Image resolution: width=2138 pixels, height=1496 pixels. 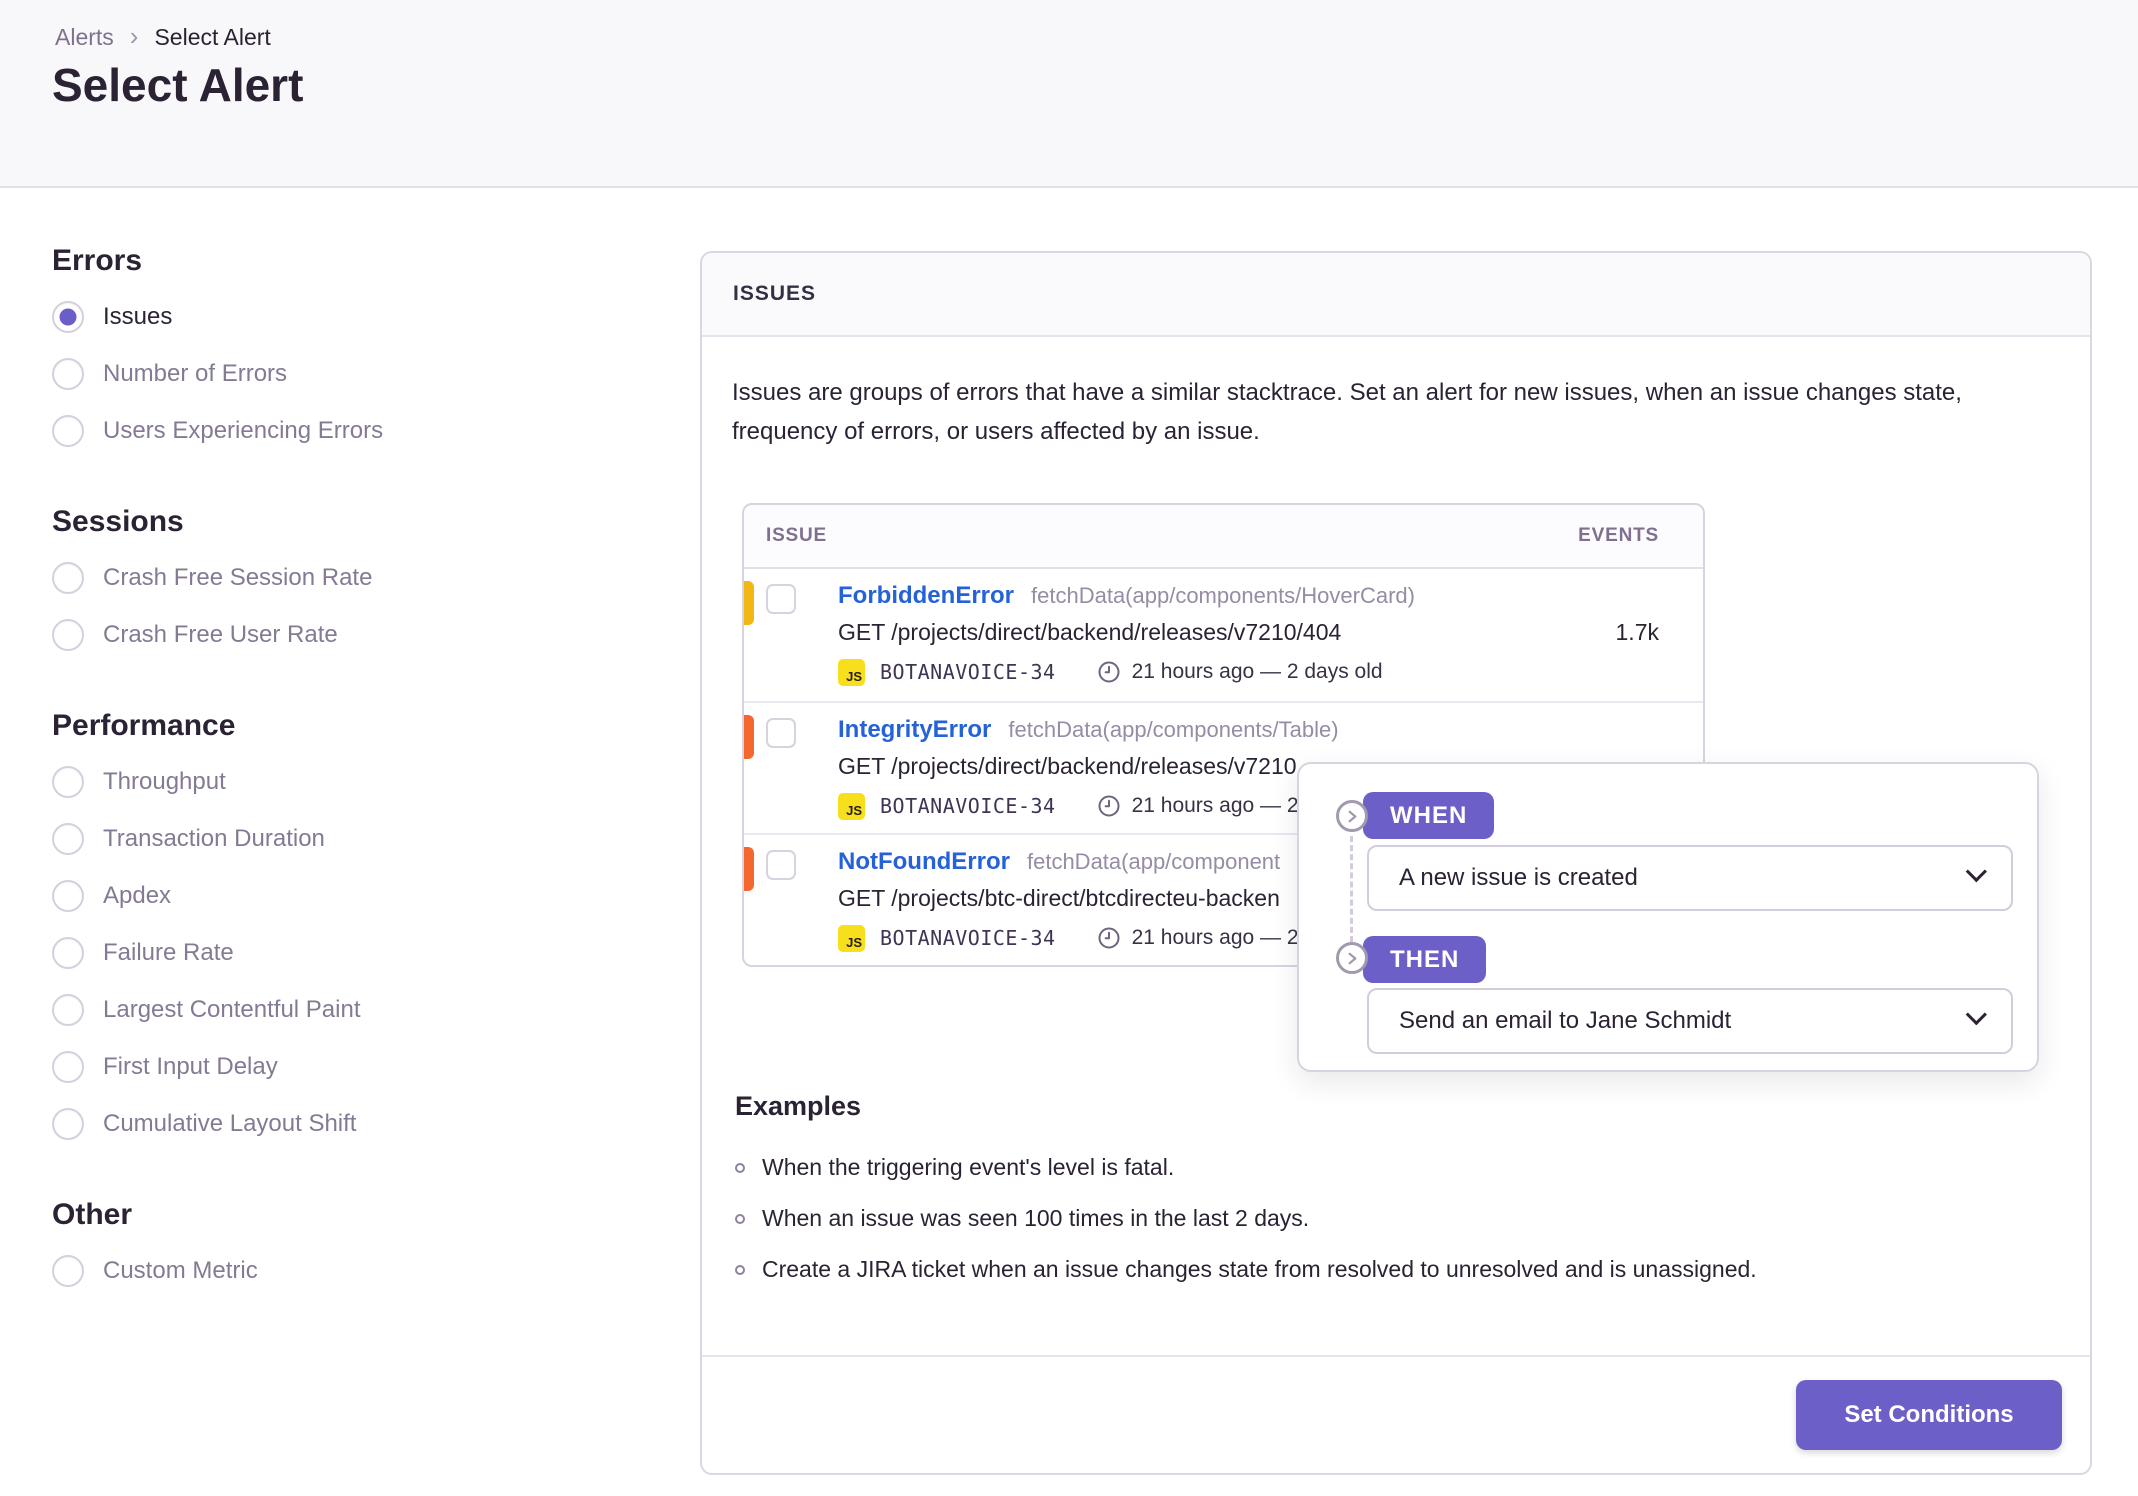 I want to click on radio-label: Cumulative Layout Shift, so click(x=230, y=1123).